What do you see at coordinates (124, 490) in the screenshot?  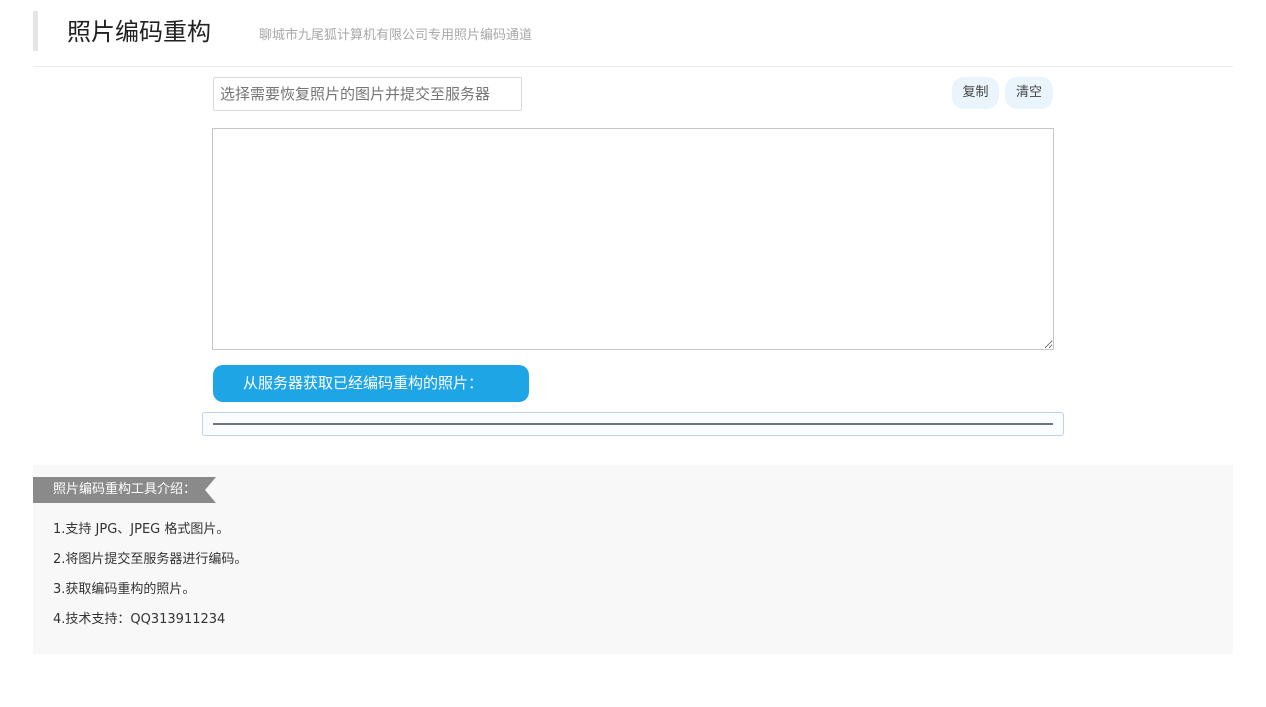 I see `intro-heading: 照片编码重构工具介绍：` at bounding box center [124, 490].